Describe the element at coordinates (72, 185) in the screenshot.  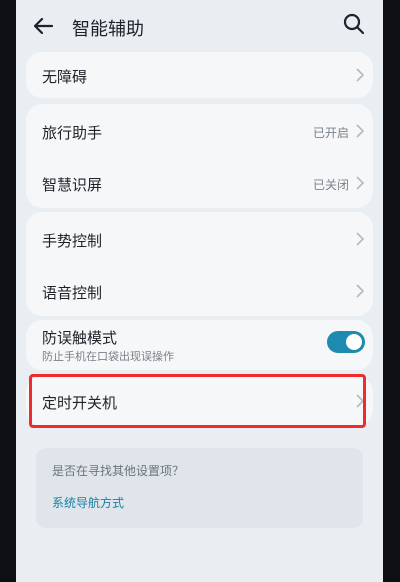
I see `setting-label: 智慧识屏` at that location.